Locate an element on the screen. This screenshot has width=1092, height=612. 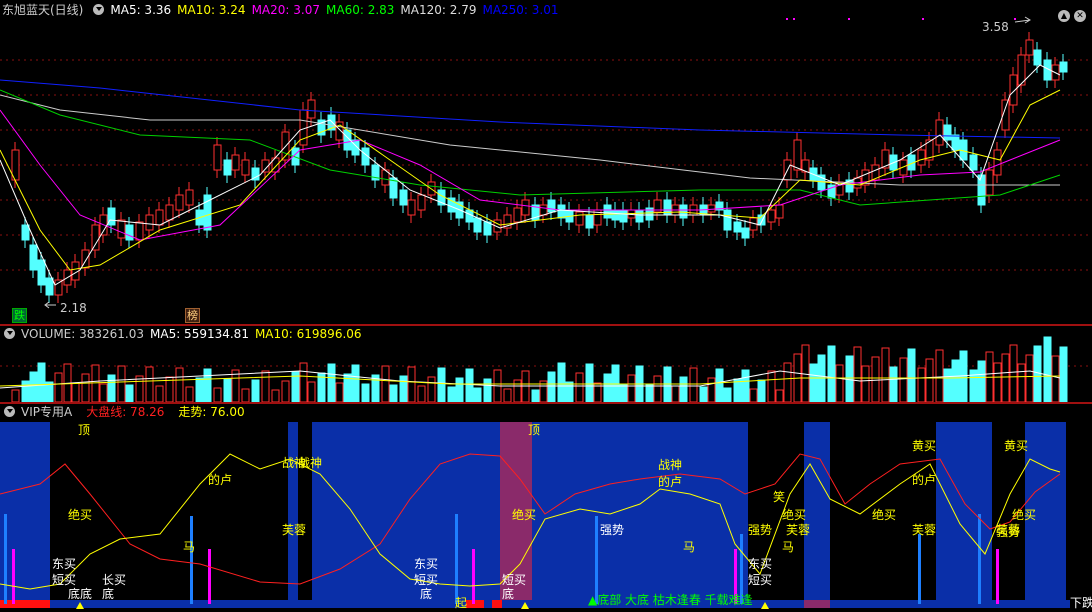
signal-label: 底底 is located at coordinates (80, 594).